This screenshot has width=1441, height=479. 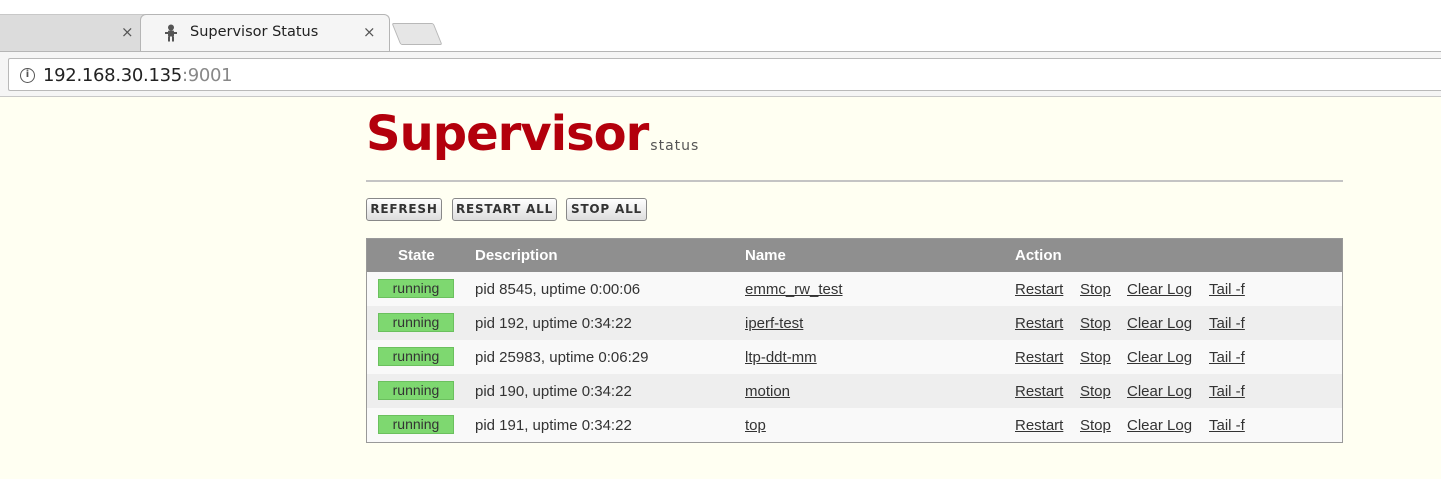 What do you see at coordinates (558, 289) in the screenshot?
I see `process-description: pid 8545, uptime 0:00:06` at bounding box center [558, 289].